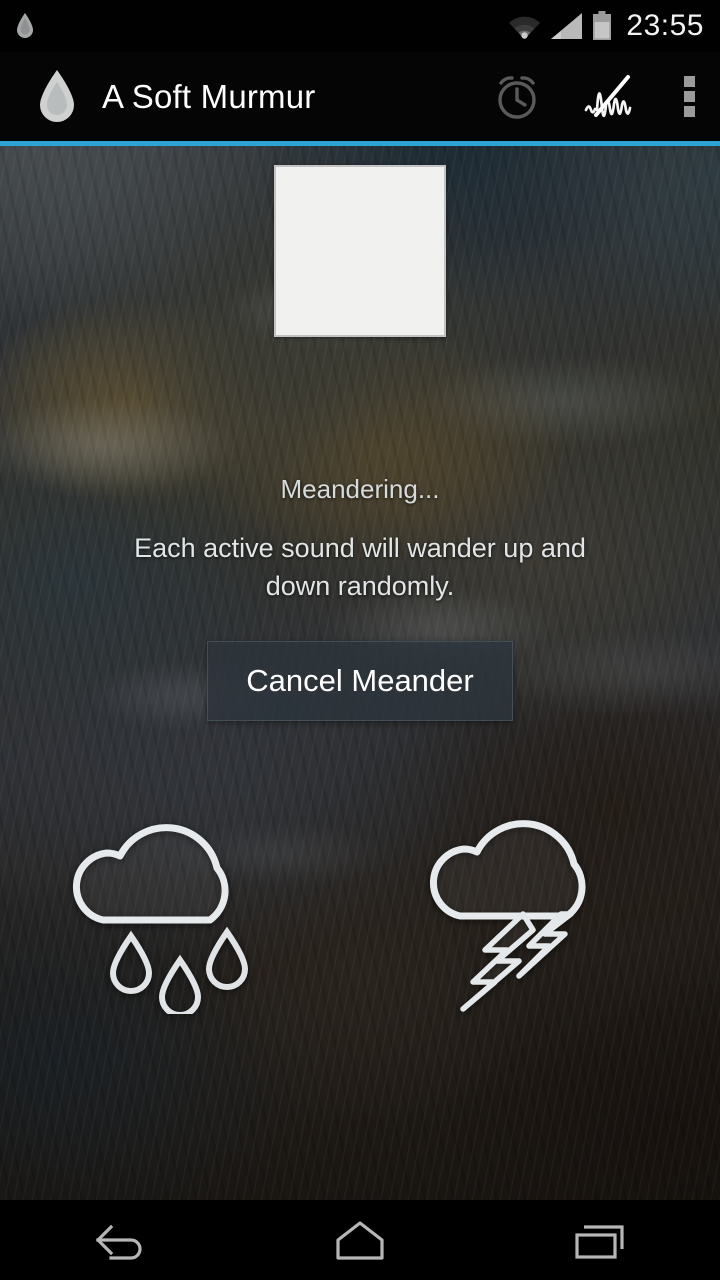  Describe the element at coordinates (540, 891) in the screenshot. I see `thunder-cloud-icon` at that location.